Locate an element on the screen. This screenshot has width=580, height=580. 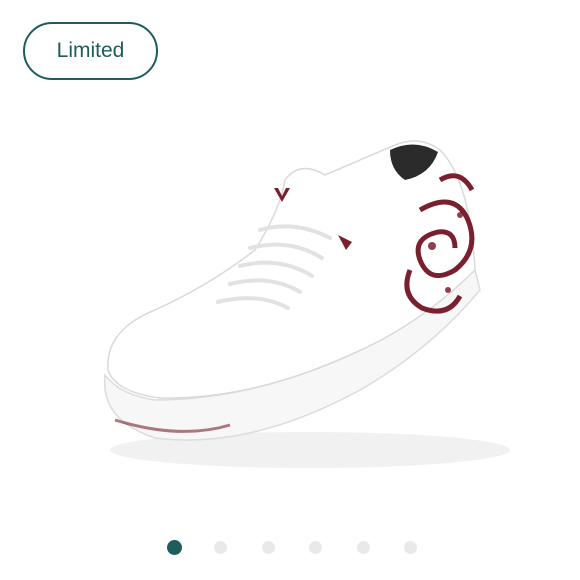
limited-badge-label: Limited is located at coordinates (90, 50).